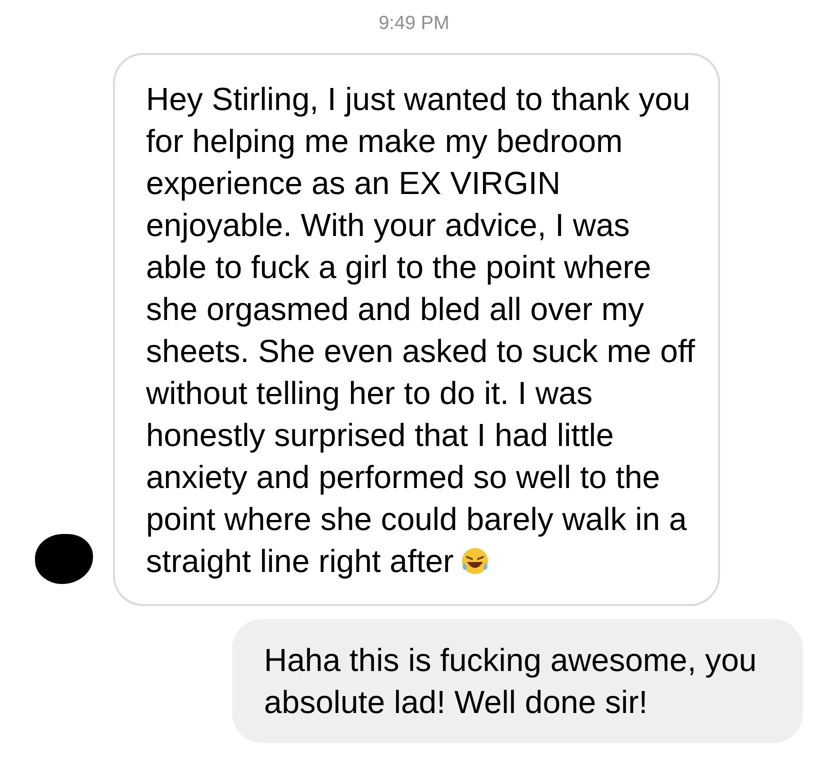  I want to click on timestamp: 9:49 PM, so click(414, 24).